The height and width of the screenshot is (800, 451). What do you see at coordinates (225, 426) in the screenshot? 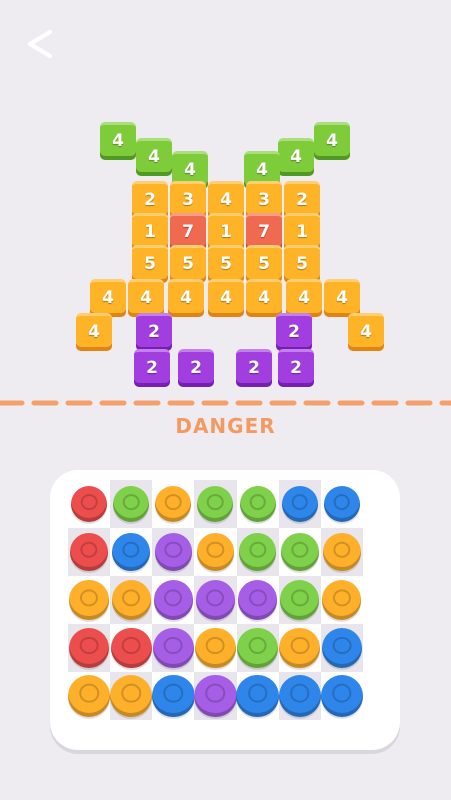
I see `danger-label: DANGER` at bounding box center [225, 426].